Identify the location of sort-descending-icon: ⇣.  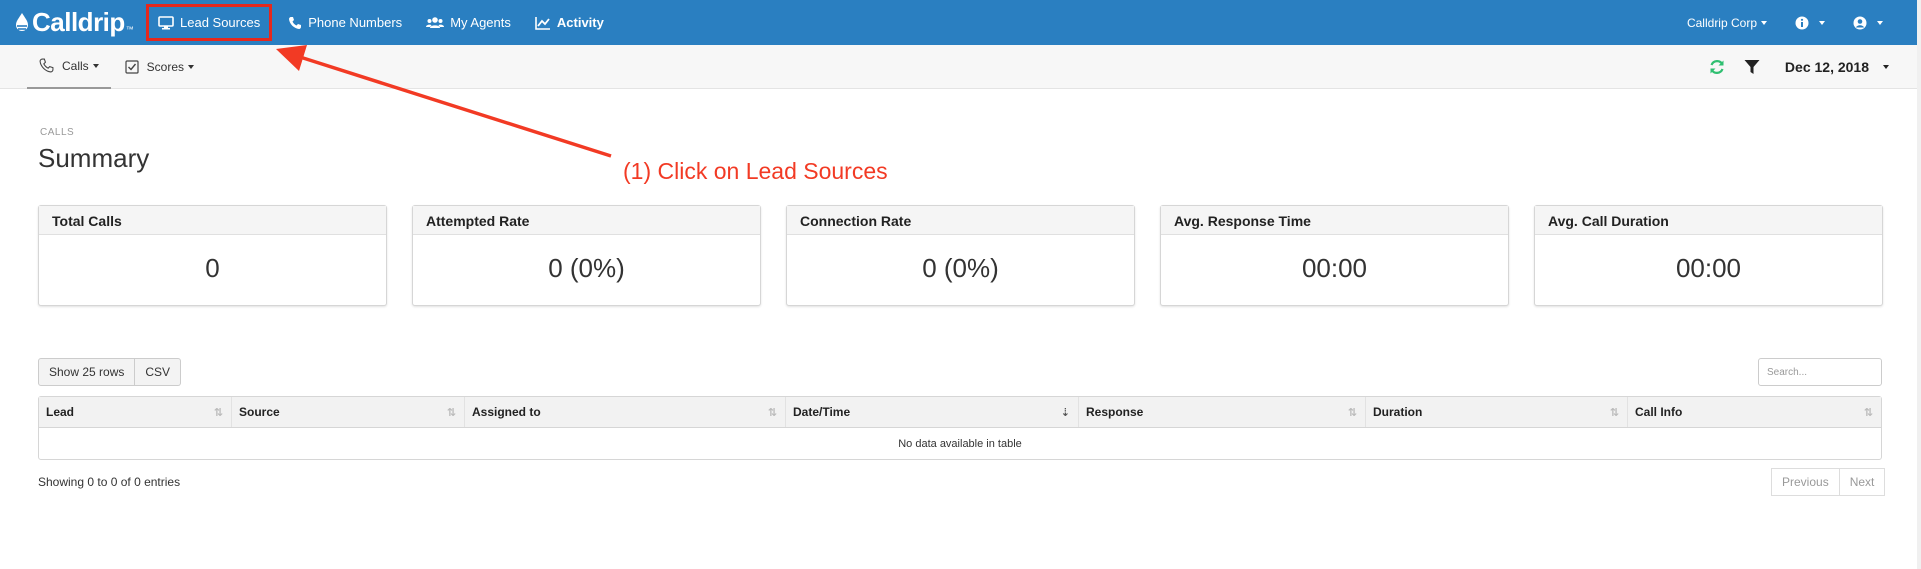
(1065, 413).